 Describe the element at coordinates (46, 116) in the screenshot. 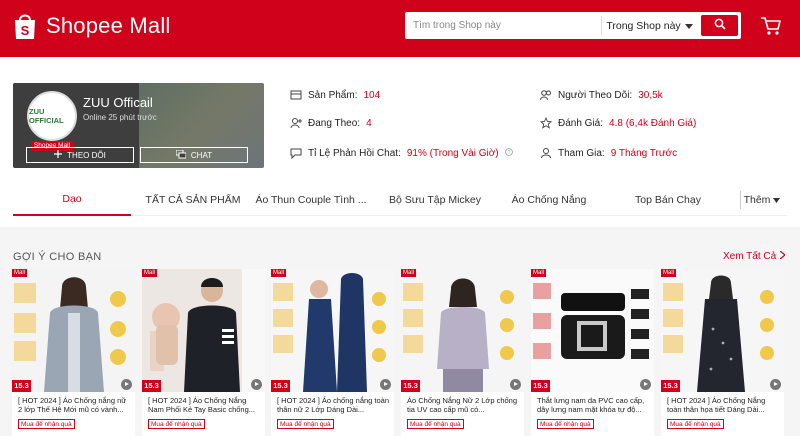

I see `avatar-logo-text: ZUU OFFICIAL` at that location.